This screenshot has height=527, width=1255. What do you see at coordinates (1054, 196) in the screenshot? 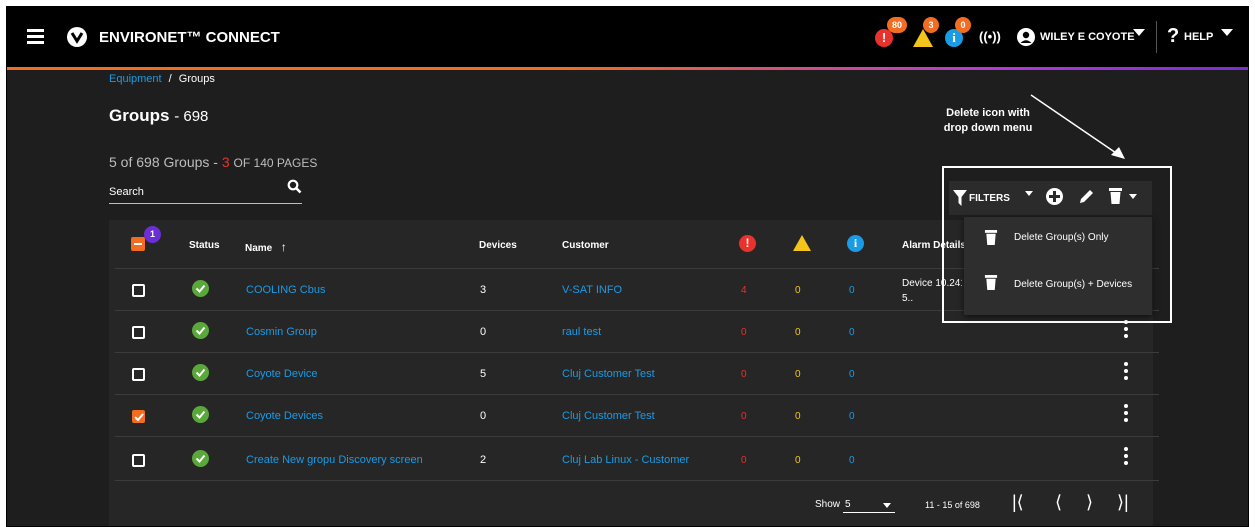
I see `add-icon` at bounding box center [1054, 196].